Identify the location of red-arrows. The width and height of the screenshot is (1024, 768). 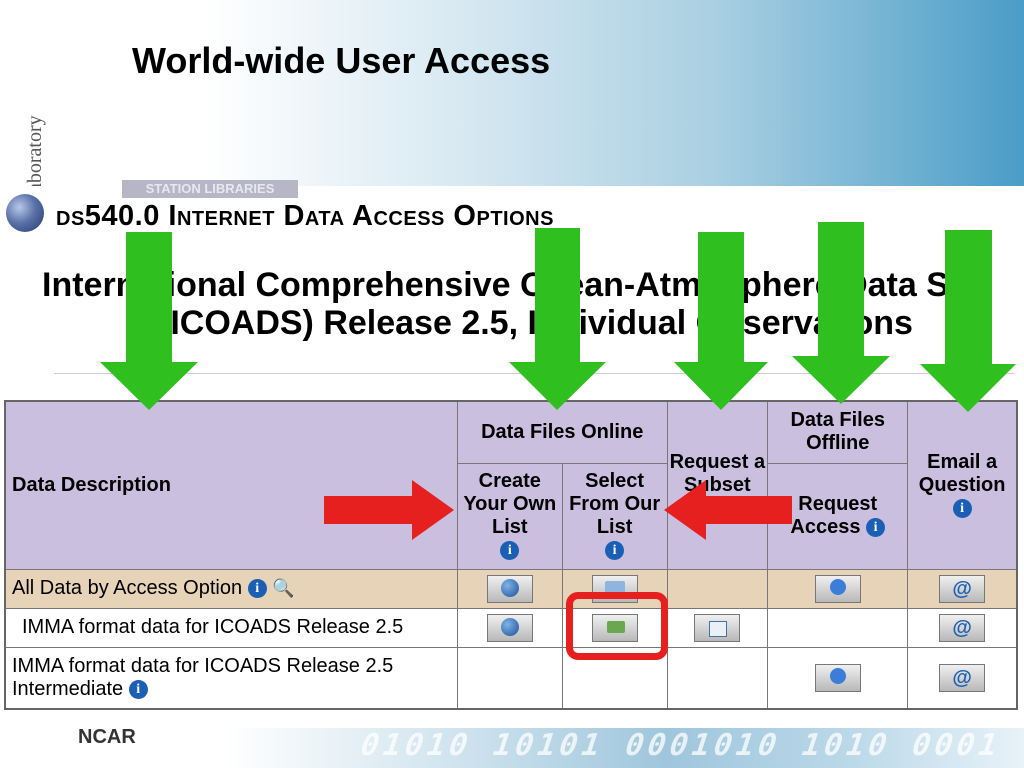
(558, 510).